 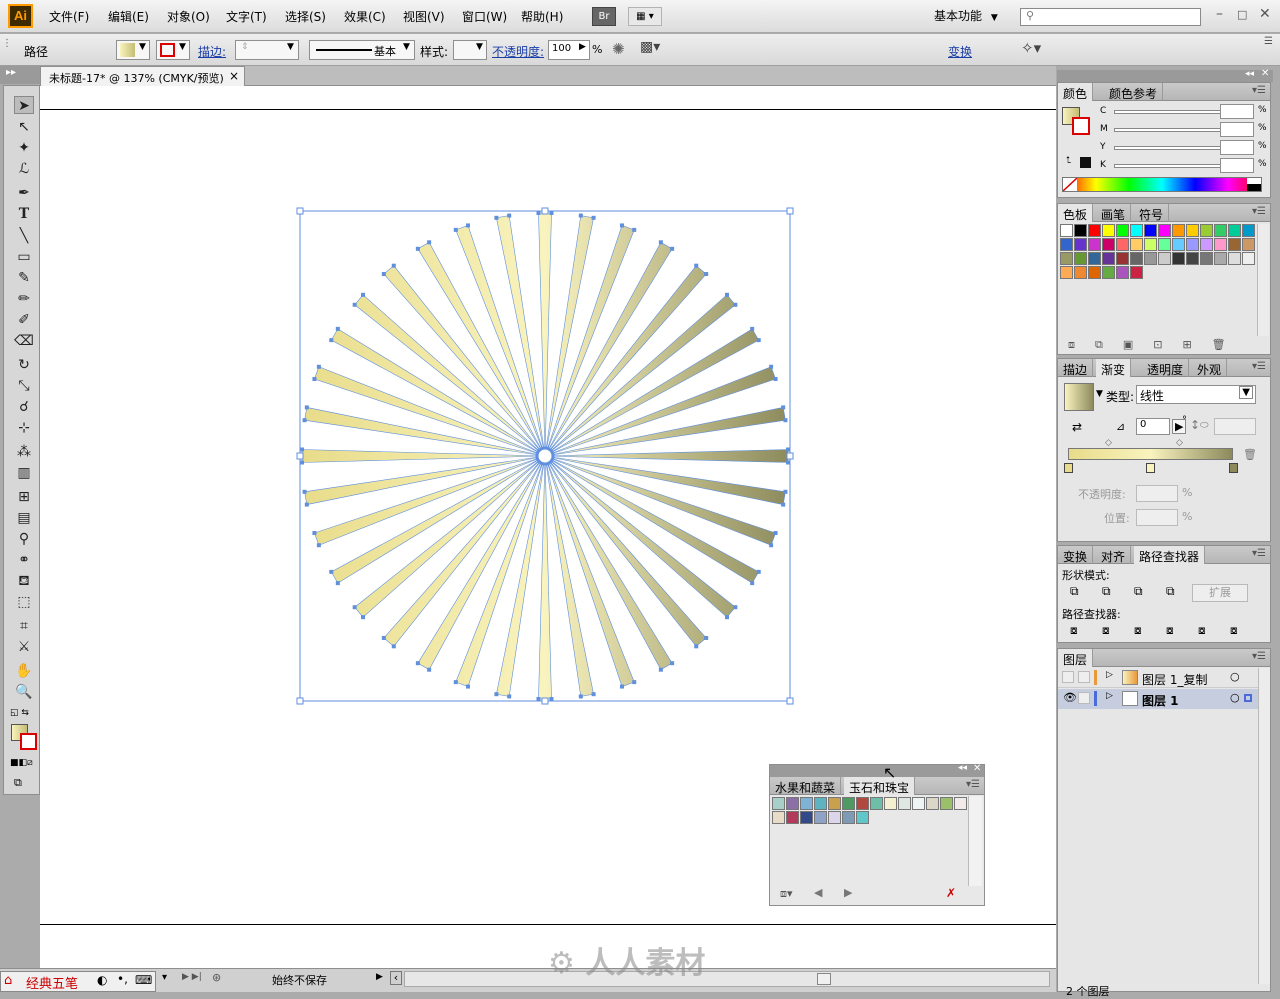 I want to click on gradient-type-select: 线性 ▼, so click(x=1196, y=394).